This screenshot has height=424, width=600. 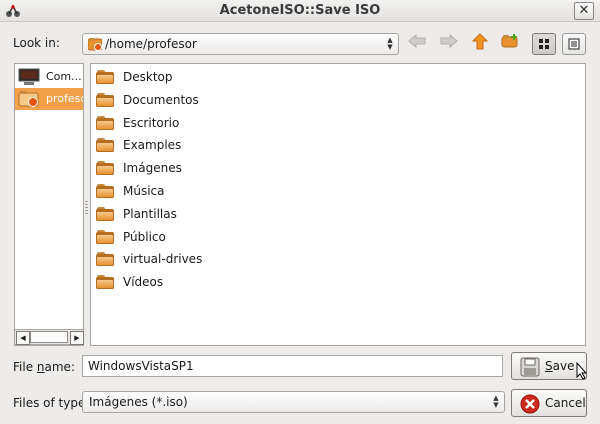 I want to click on file-name: Escritorio, so click(x=151, y=122).